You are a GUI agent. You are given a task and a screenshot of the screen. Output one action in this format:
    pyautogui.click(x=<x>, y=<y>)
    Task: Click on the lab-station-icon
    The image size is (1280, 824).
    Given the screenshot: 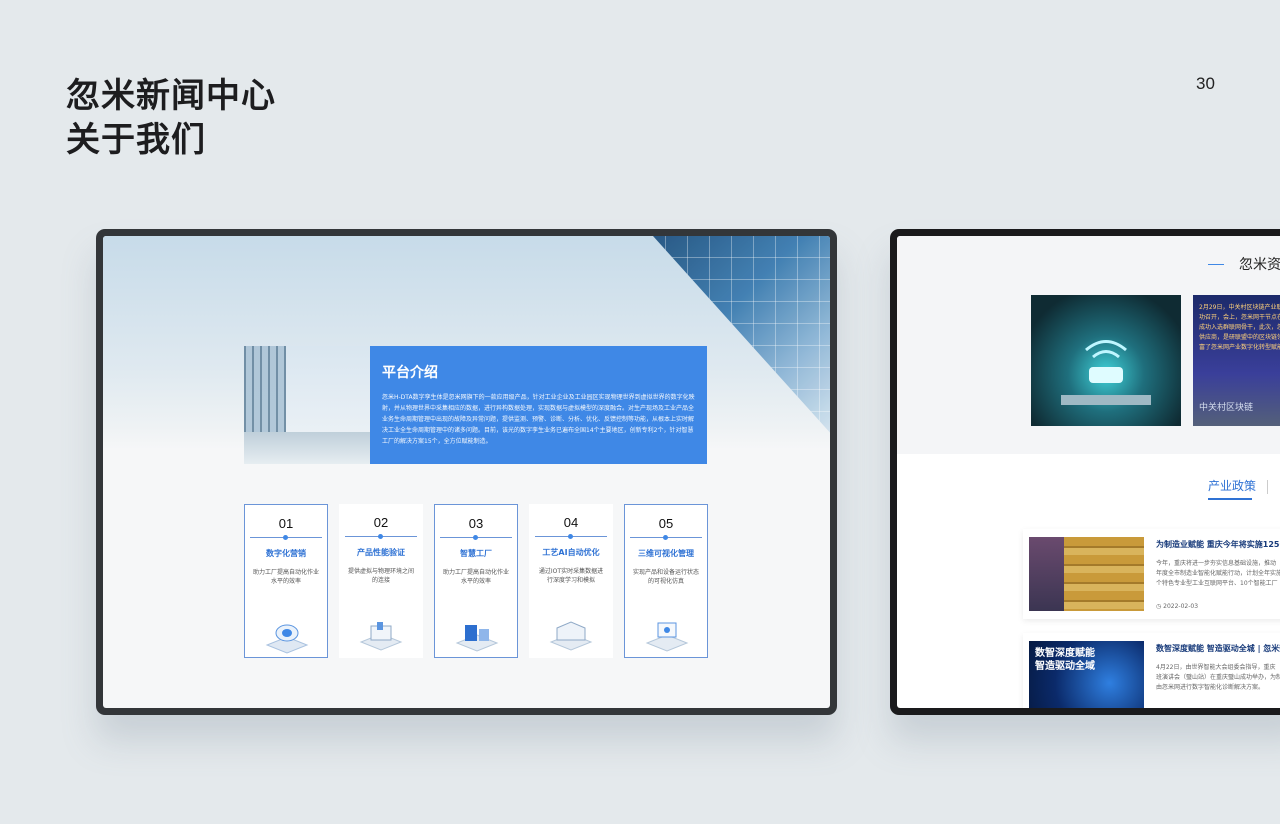 What is the action you would take?
    pyautogui.click(x=381, y=636)
    